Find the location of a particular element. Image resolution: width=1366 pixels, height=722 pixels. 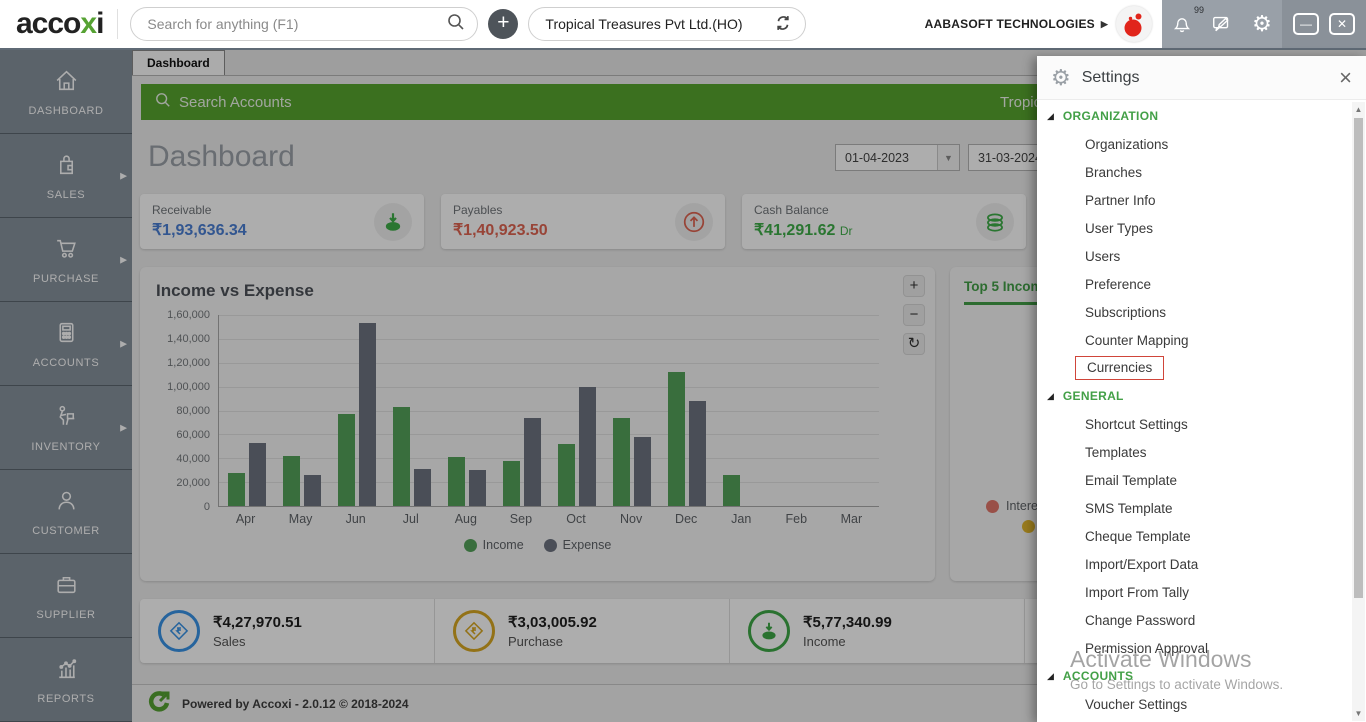

settings-item-email-template: Email Template is located at coordinates (1194, 480).